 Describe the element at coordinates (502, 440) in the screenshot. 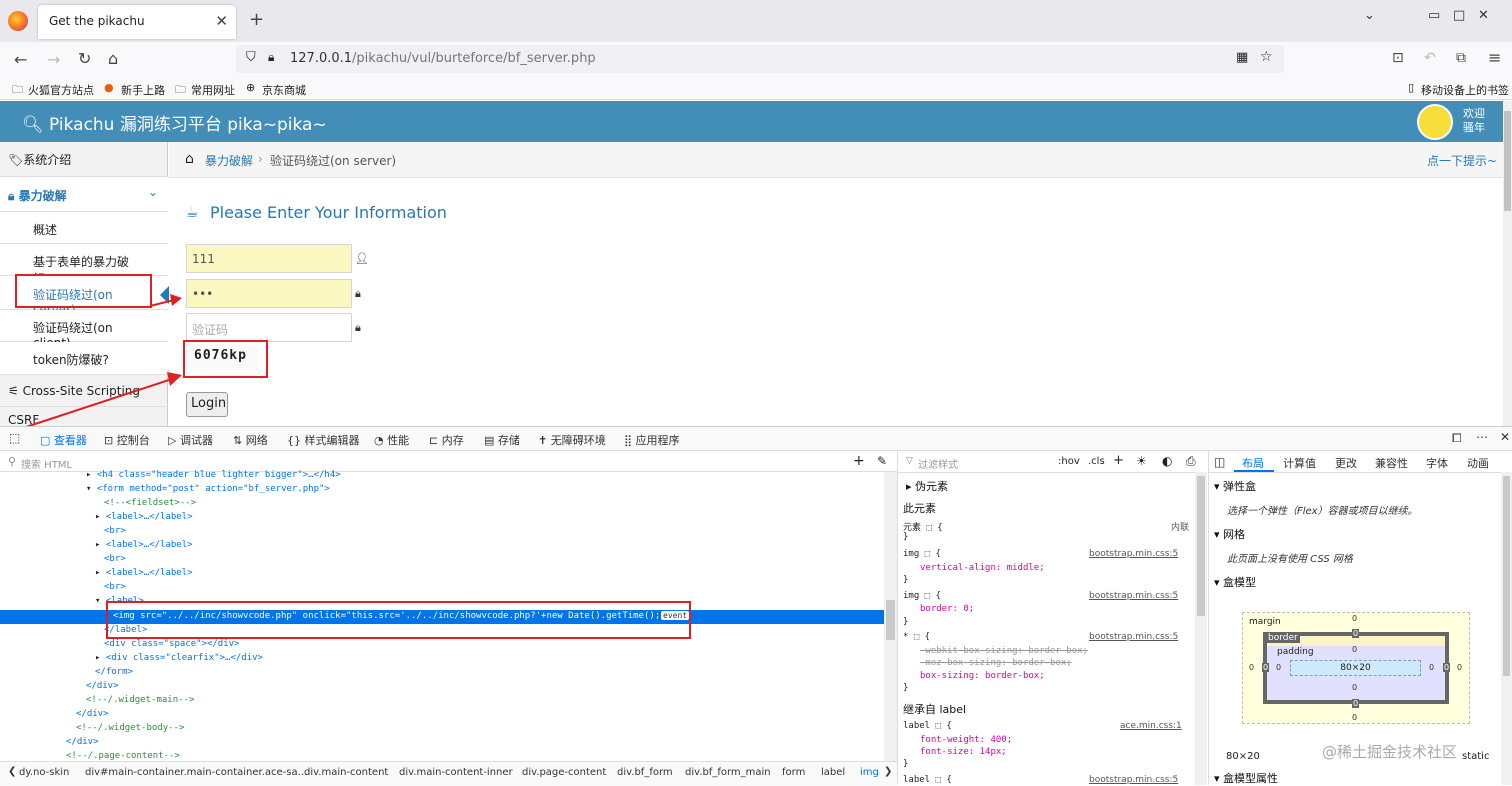

I see `tab-storage: ▤ 存储` at that location.